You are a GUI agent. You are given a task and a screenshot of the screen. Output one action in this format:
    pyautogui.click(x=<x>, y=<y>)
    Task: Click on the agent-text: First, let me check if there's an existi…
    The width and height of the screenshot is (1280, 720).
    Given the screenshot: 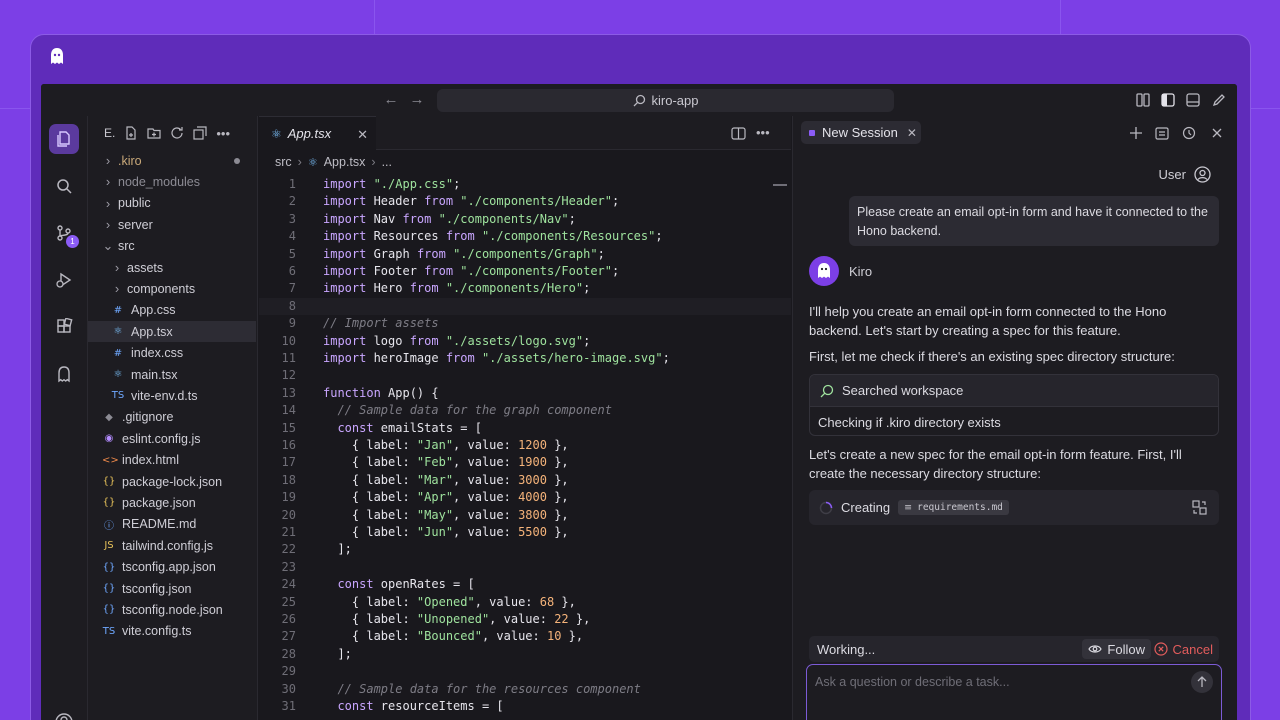 What is the action you would take?
    pyautogui.click(x=992, y=356)
    